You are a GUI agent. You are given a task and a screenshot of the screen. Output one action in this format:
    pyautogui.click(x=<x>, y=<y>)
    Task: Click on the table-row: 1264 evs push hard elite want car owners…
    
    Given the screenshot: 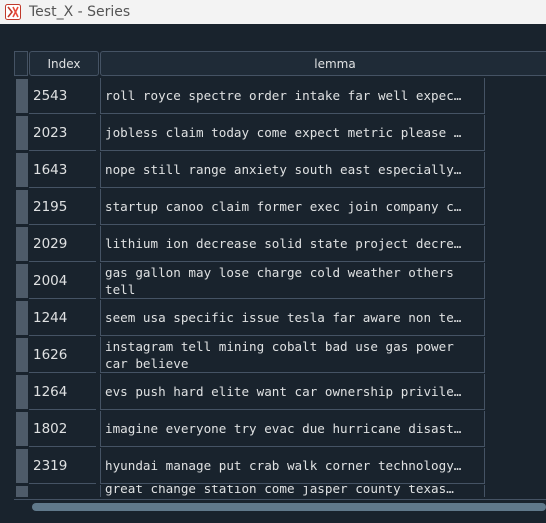 What is the action you would take?
    pyautogui.click(x=280, y=392)
    